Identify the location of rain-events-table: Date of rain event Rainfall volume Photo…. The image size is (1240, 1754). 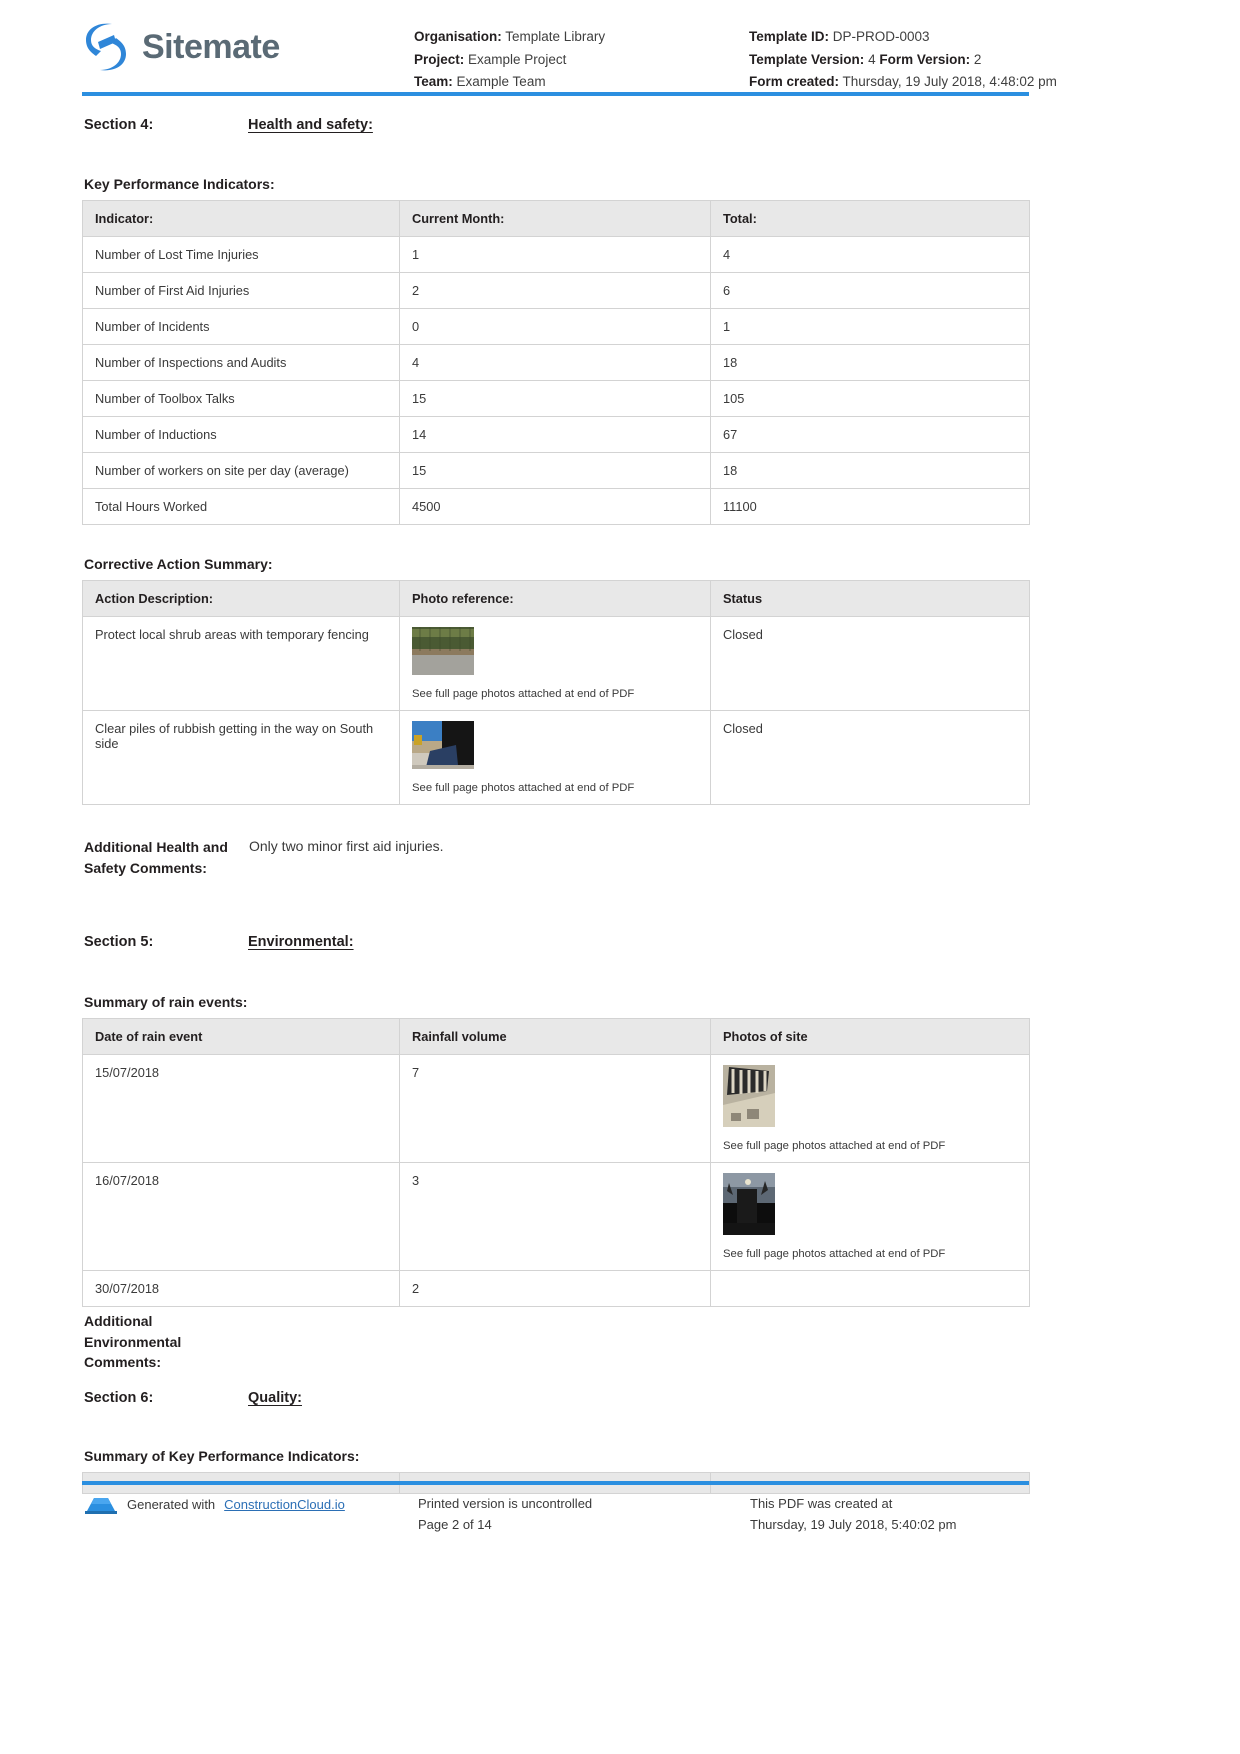
(556, 1162).